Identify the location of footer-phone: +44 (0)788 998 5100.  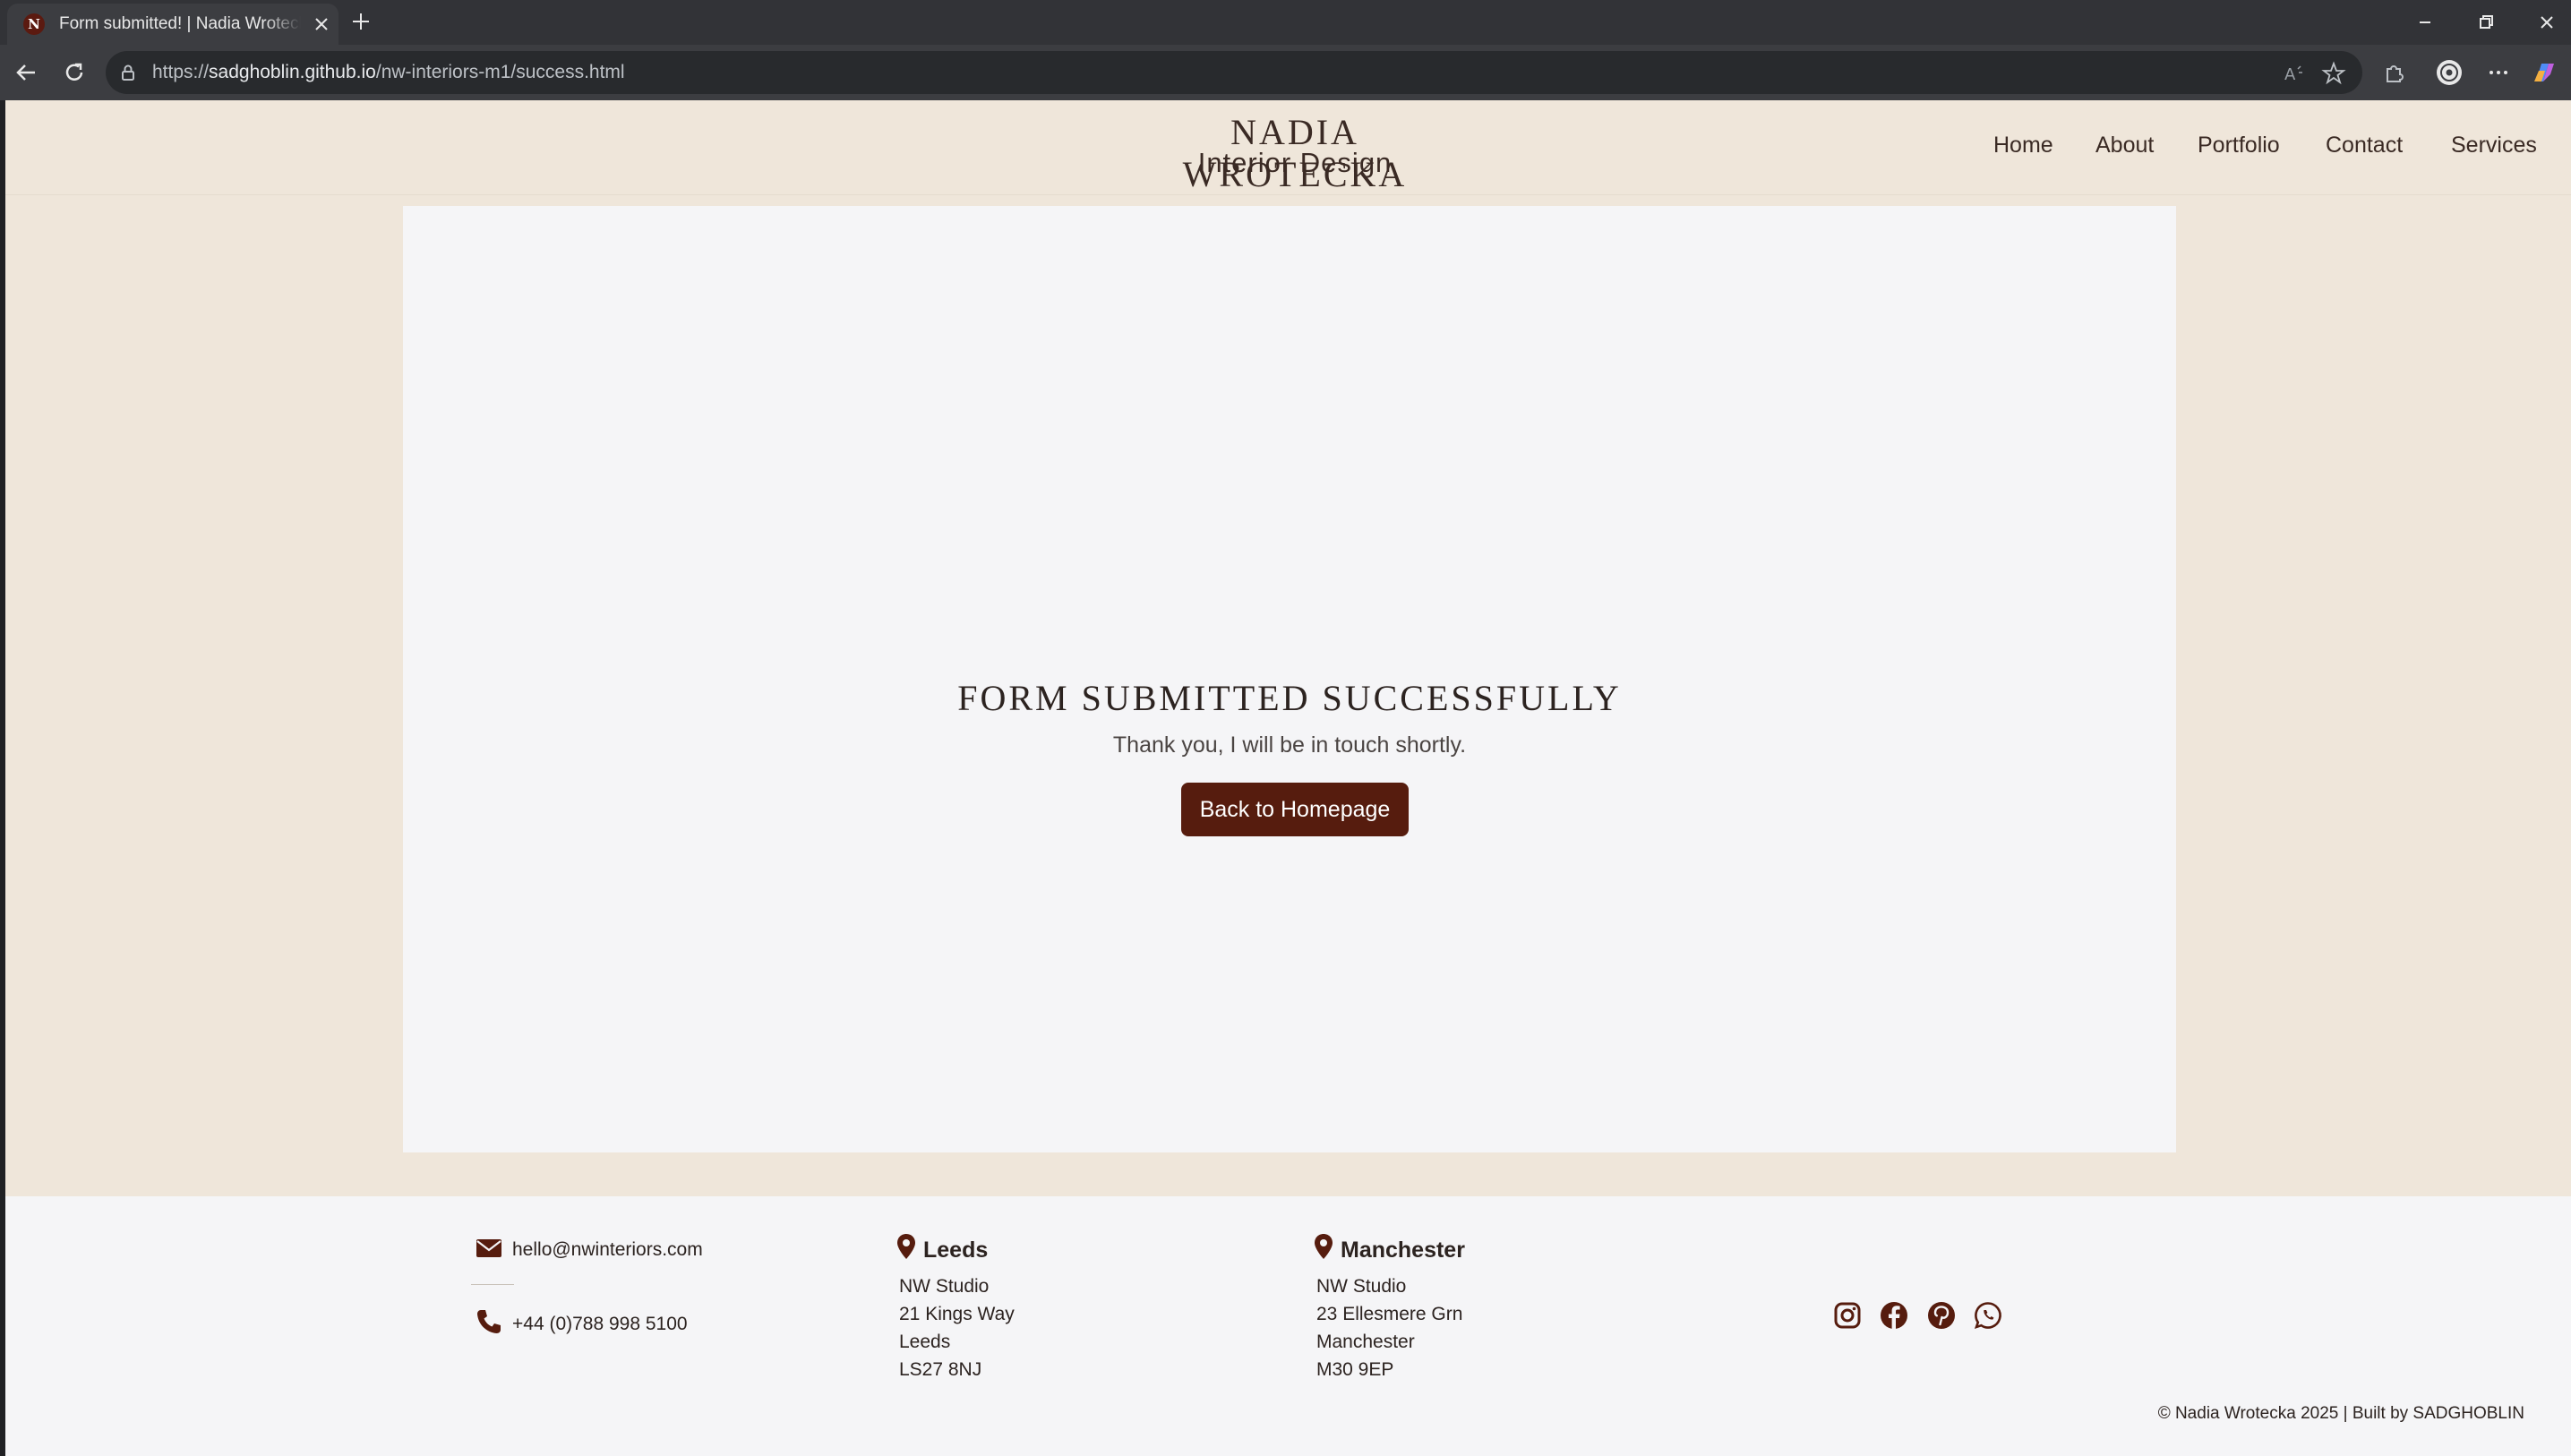
(600, 1324).